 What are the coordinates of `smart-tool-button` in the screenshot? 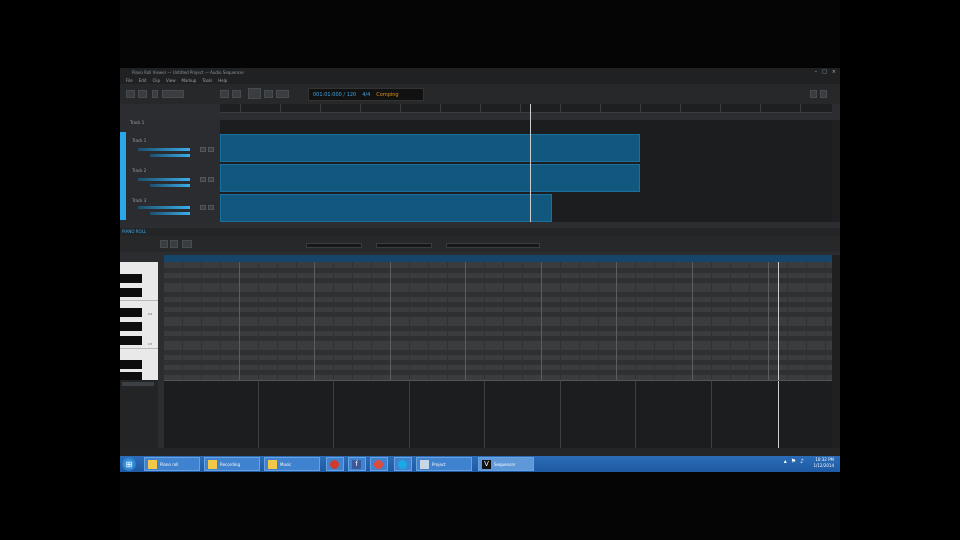 It's located at (130, 94).